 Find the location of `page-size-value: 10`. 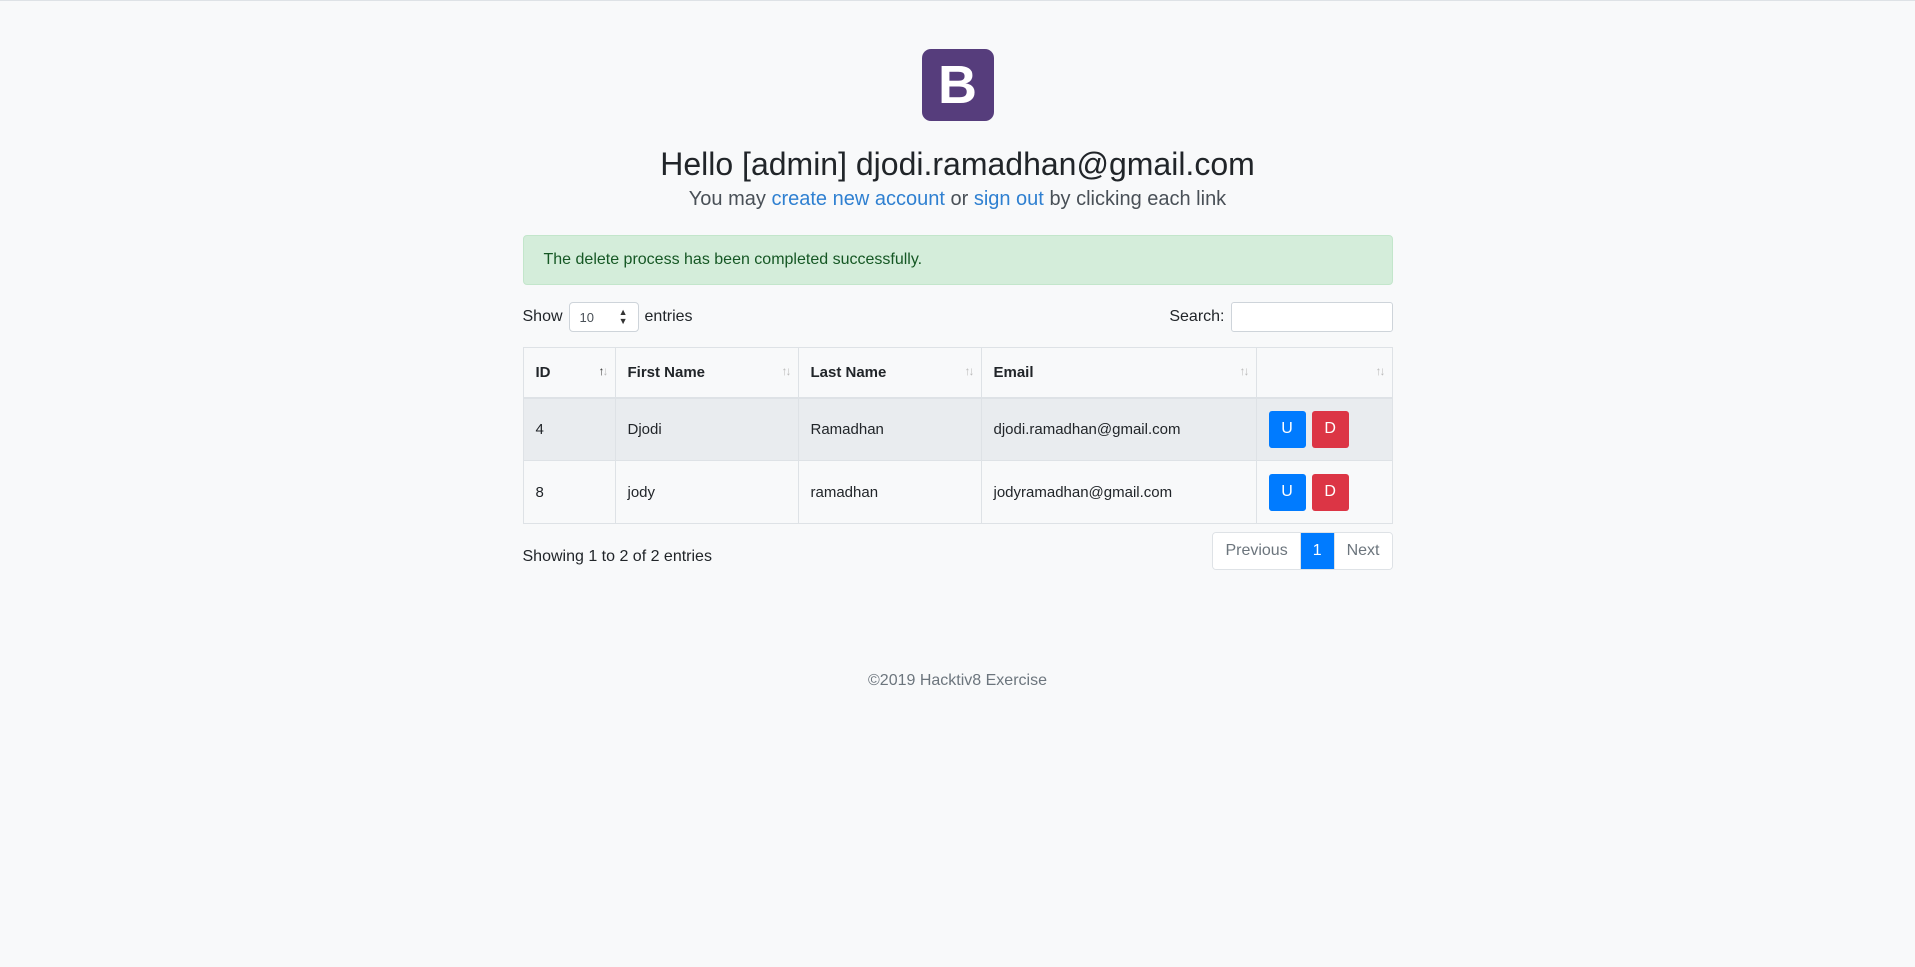

page-size-value: 10 is located at coordinates (586, 317).